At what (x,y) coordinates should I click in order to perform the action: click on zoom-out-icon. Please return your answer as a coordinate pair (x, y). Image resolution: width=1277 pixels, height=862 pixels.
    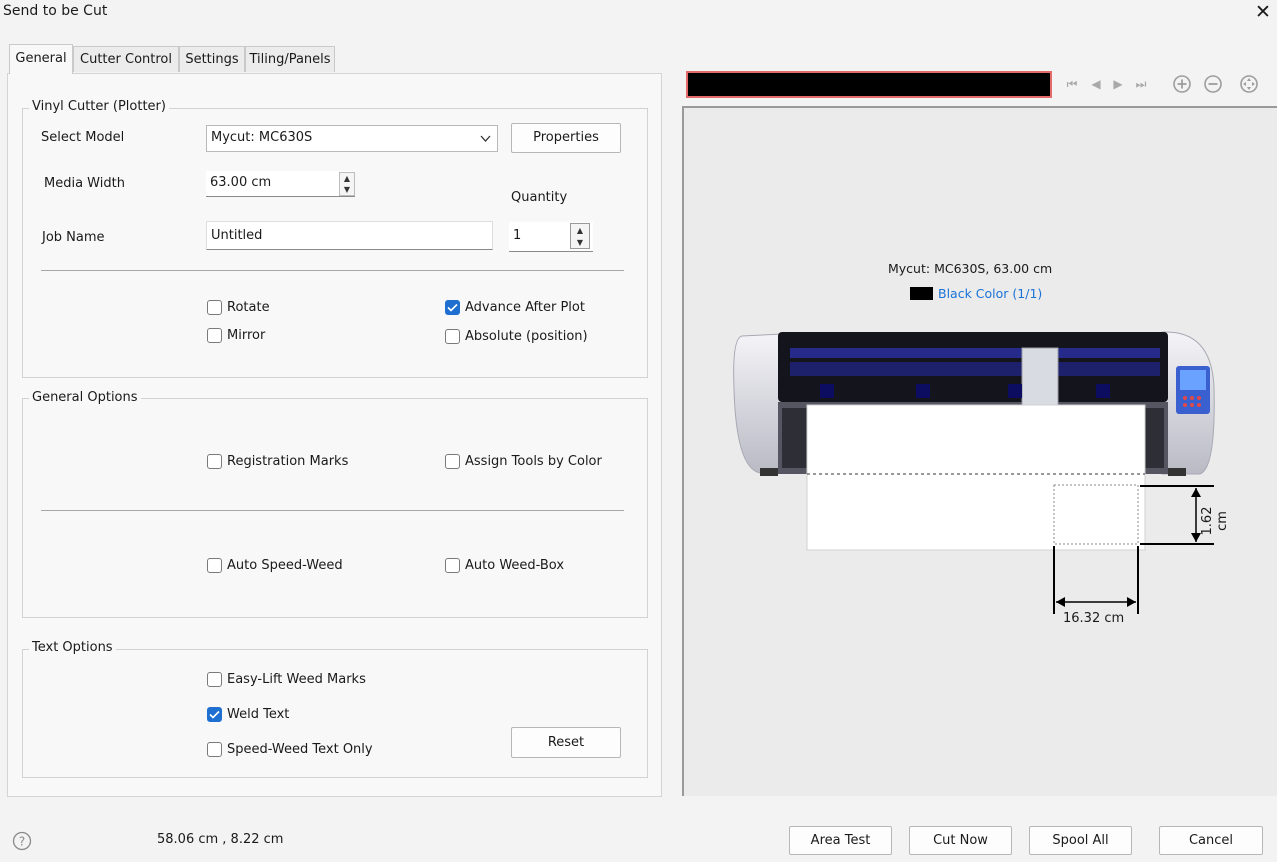
    Looking at the image, I should click on (1213, 84).